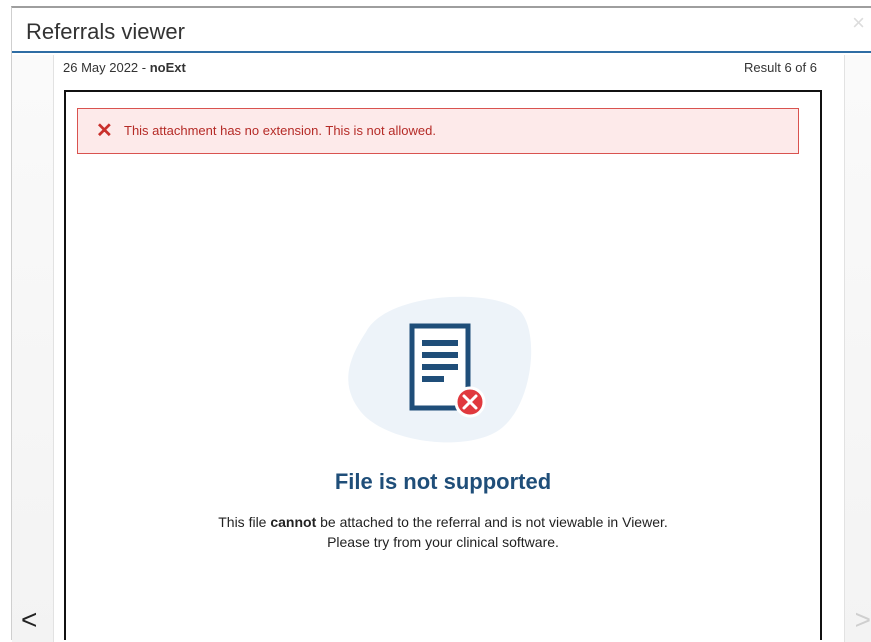 This screenshot has width=871, height=642. Describe the element at coordinates (293, 522) in the screenshot. I see `desc-bold: cannot` at that location.